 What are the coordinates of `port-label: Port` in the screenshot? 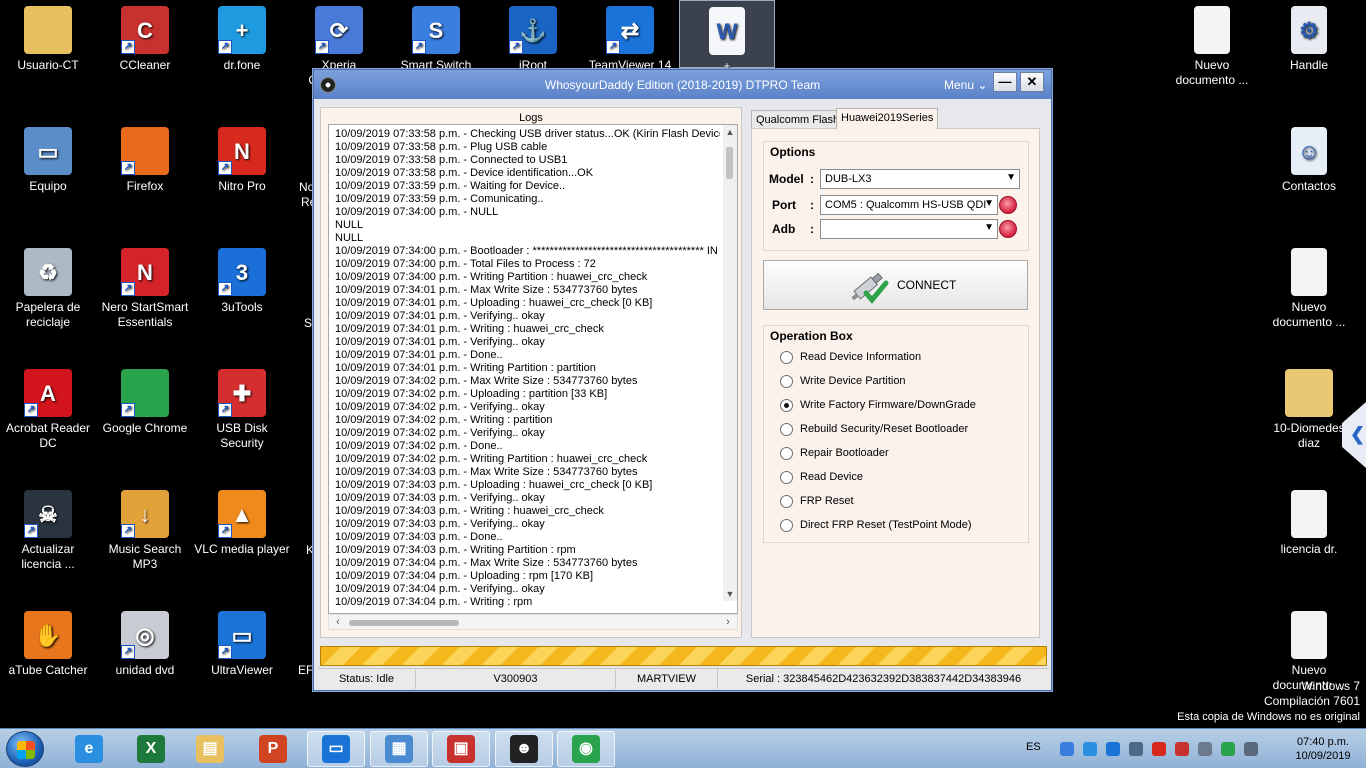 It's located at (784, 205).